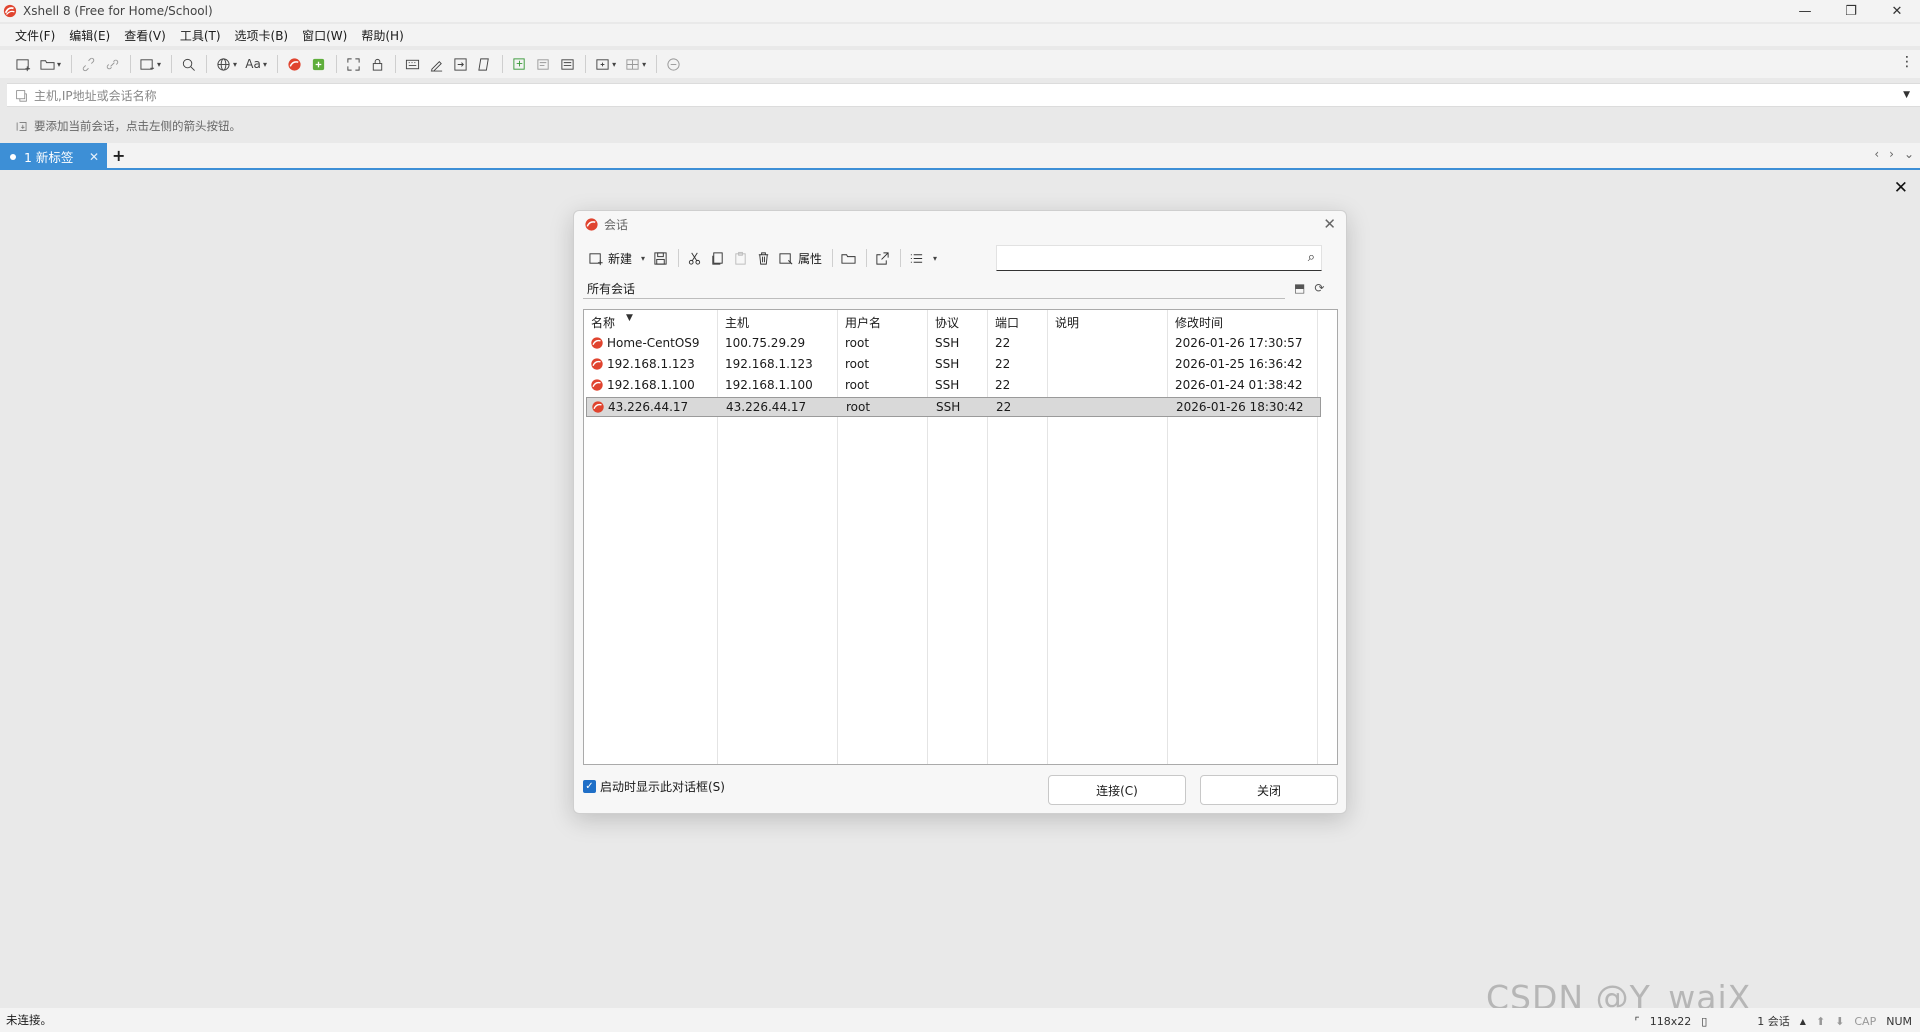 This screenshot has height=1032, width=1920. What do you see at coordinates (1773, 1021) in the screenshot?
I see `session-count: 1 会话` at bounding box center [1773, 1021].